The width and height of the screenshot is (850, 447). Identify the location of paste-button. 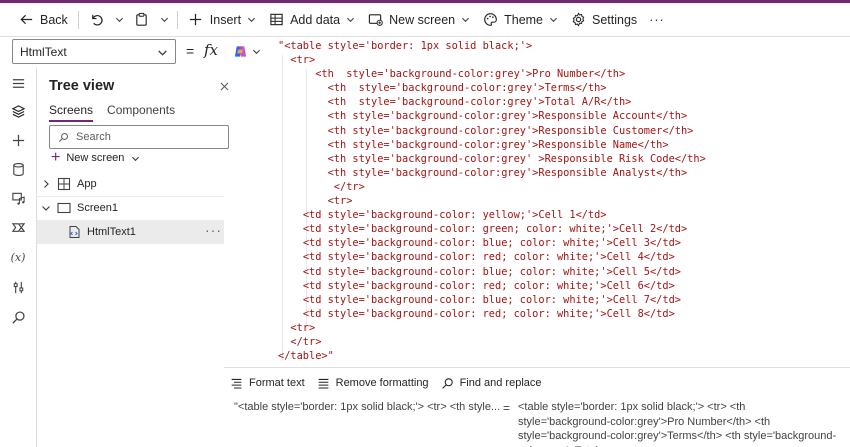
(142, 20).